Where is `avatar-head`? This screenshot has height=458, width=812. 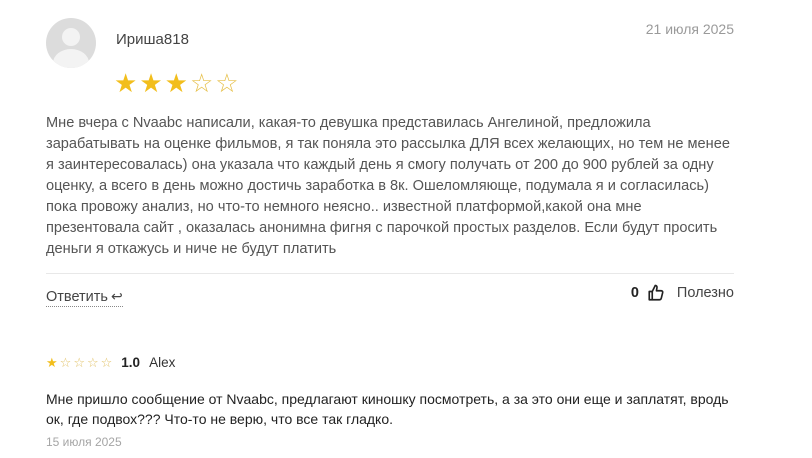
avatar-head is located at coordinates (71, 37).